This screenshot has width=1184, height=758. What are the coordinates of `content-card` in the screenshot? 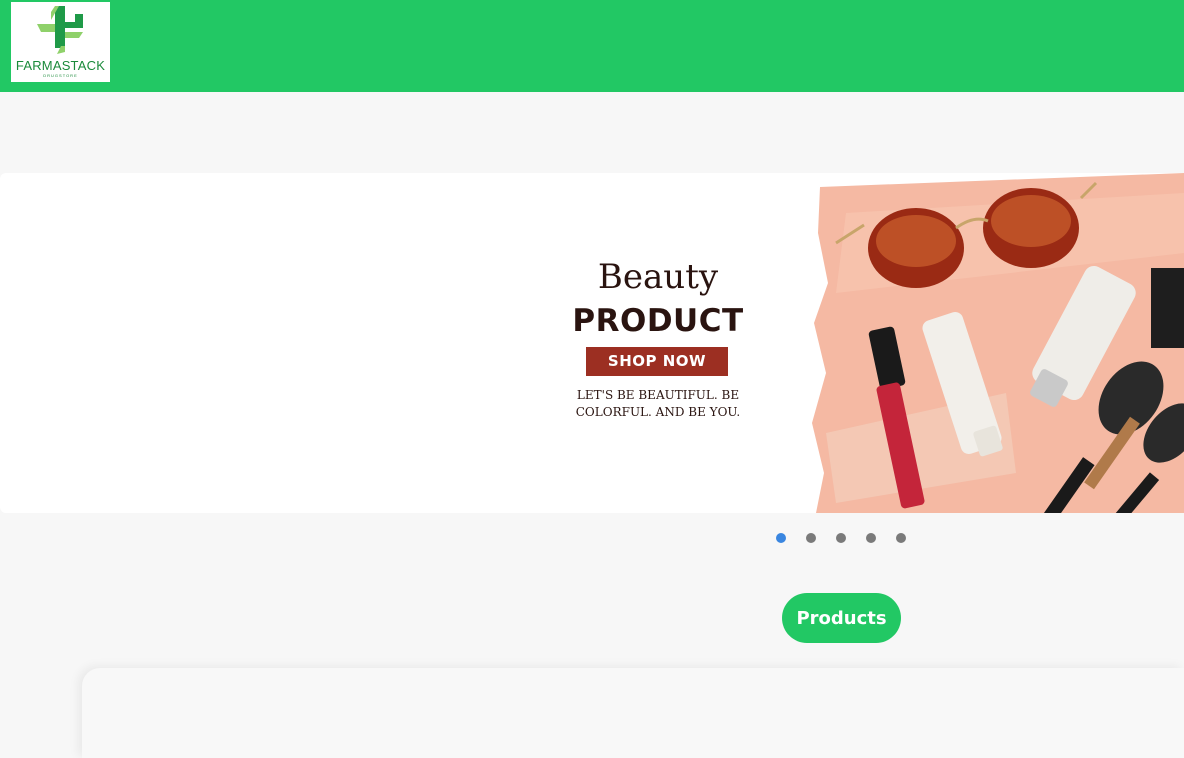 It's located at (633, 713).